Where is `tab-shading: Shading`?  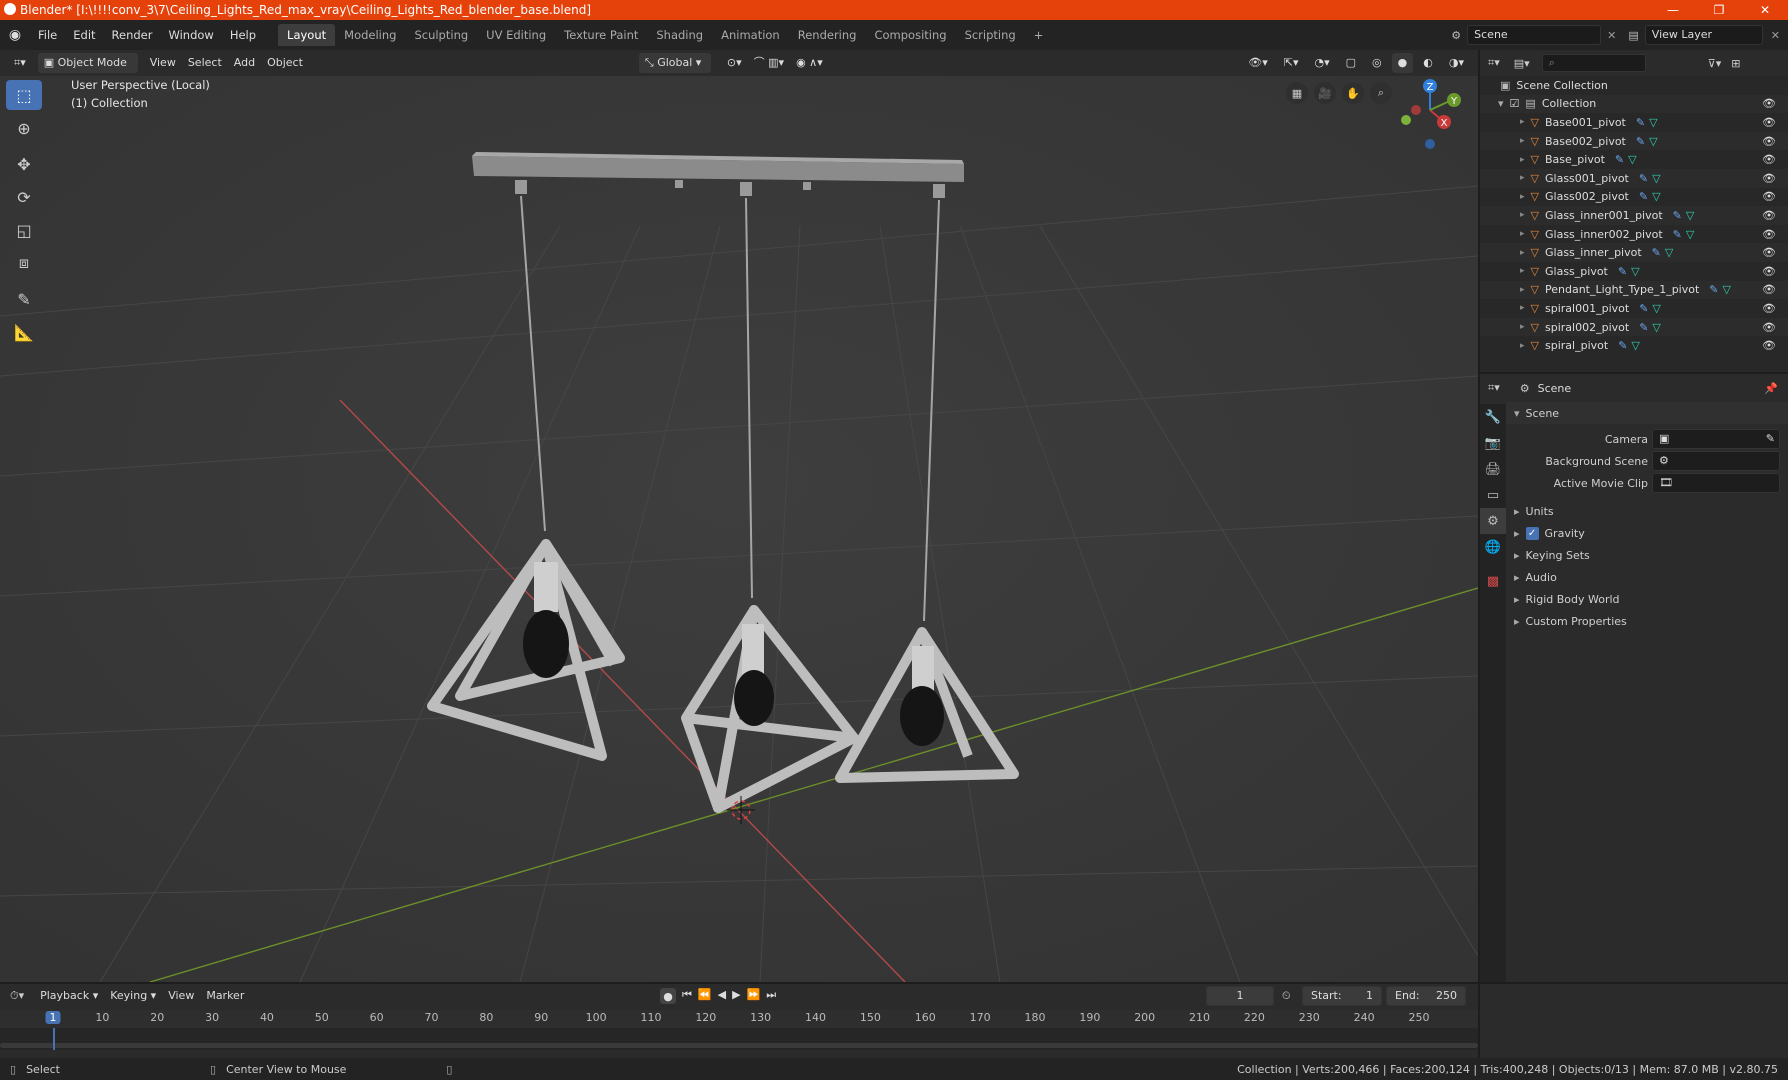
tab-shading: Shading is located at coordinates (679, 35).